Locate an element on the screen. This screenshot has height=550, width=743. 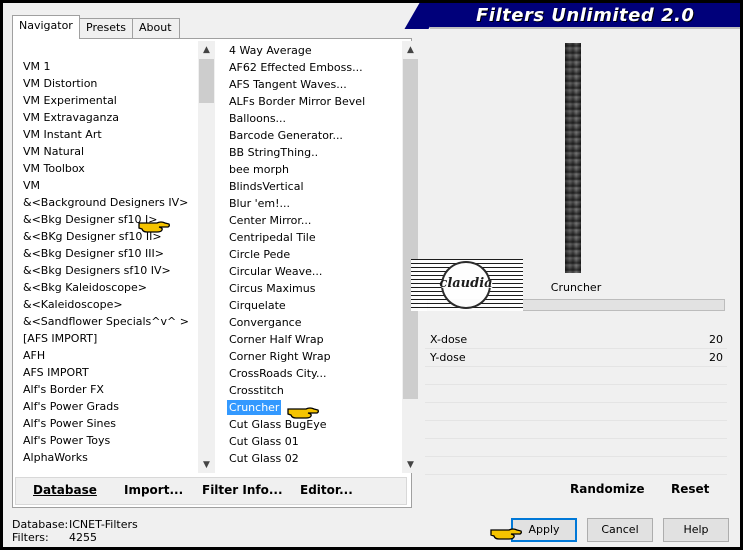
list-item: &<Bkg Designers sf10 IV> is located at coordinates (107, 270).